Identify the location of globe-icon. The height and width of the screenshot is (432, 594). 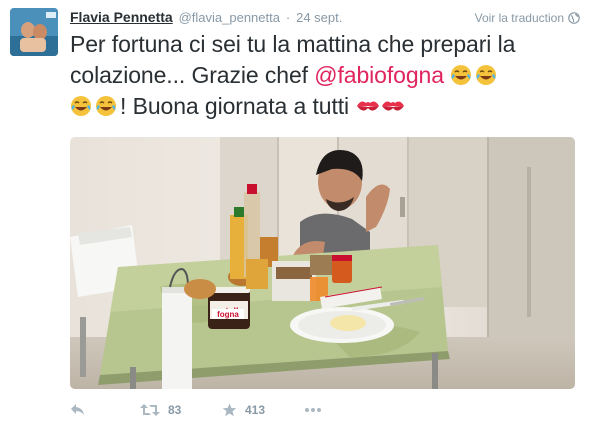
(574, 18).